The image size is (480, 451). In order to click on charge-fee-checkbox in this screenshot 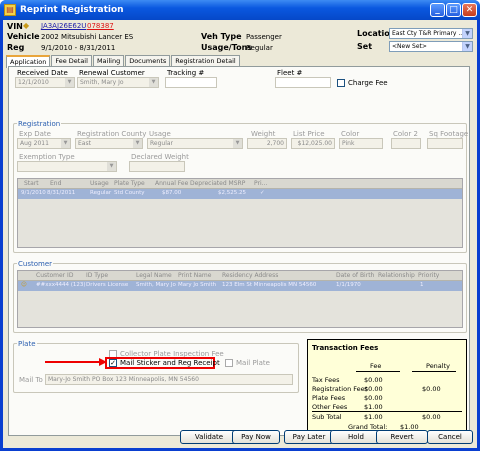, I will do `click(341, 83)`.